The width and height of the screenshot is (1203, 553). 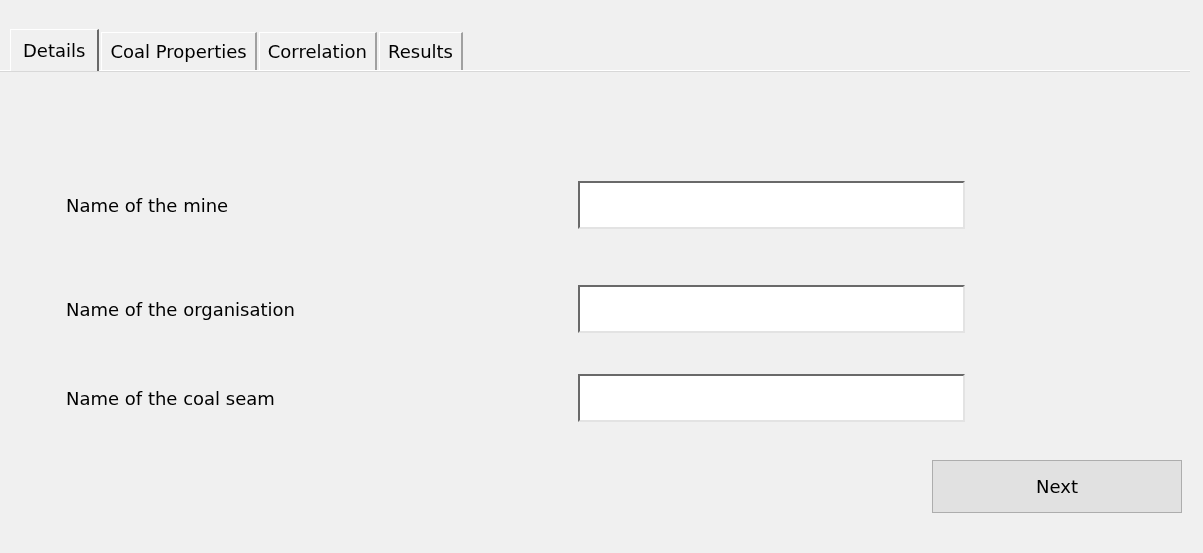 What do you see at coordinates (421, 51) in the screenshot?
I see `tab: Results` at bounding box center [421, 51].